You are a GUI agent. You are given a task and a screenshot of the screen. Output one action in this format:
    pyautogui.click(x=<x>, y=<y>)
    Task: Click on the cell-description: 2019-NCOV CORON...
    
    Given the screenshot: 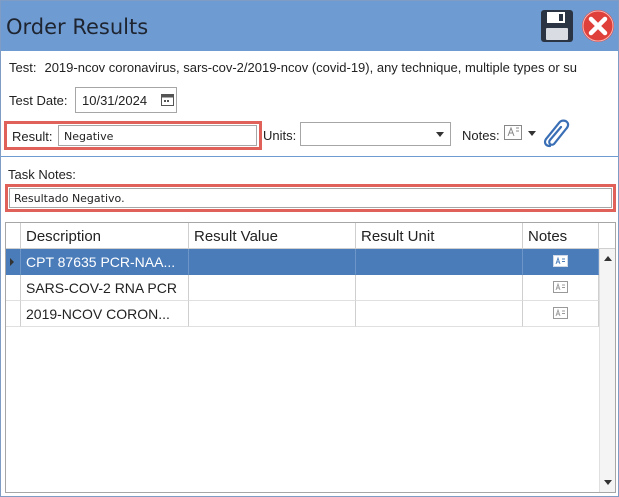 What is the action you would take?
    pyautogui.click(x=105, y=314)
    